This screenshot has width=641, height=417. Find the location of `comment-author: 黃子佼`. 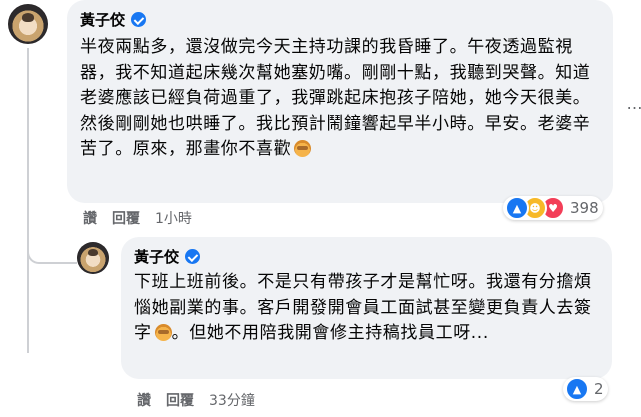

comment-author: 黃子佼 is located at coordinates (113, 20).